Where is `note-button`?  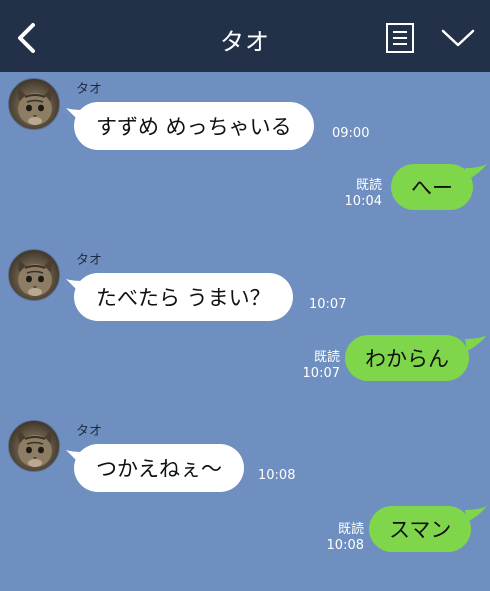 note-button is located at coordinates (401, 39).